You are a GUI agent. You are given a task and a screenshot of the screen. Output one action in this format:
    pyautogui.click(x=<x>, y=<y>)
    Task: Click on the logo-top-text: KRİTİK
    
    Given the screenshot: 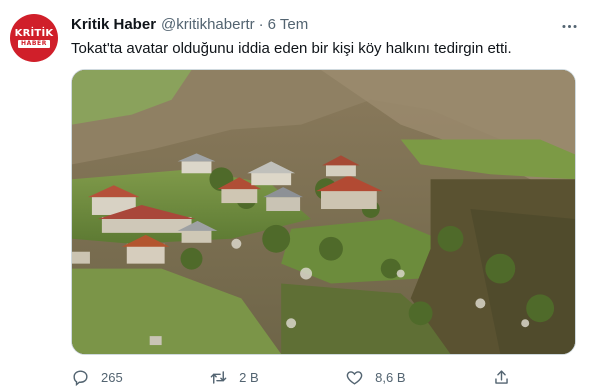 What is the action you would take?
    pyautogui.click(x=34, y=33)
    